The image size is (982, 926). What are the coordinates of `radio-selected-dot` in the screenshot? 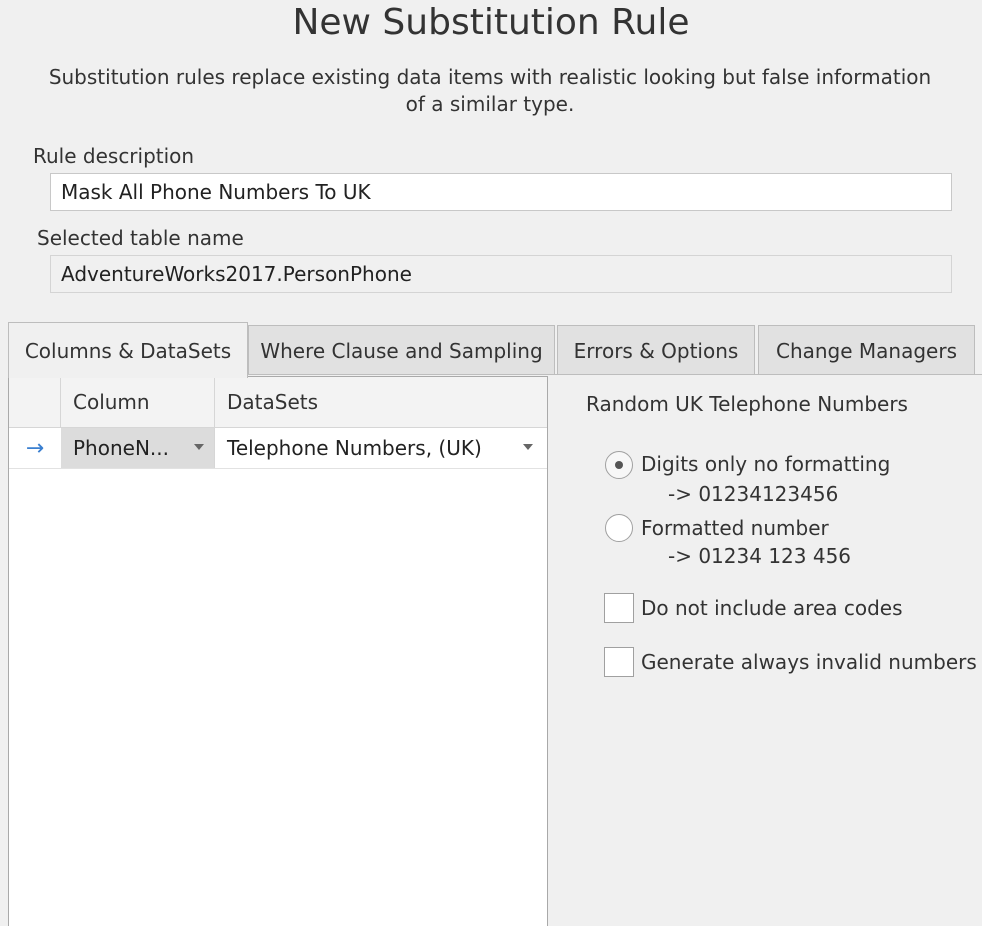 It's located at (619, 465).